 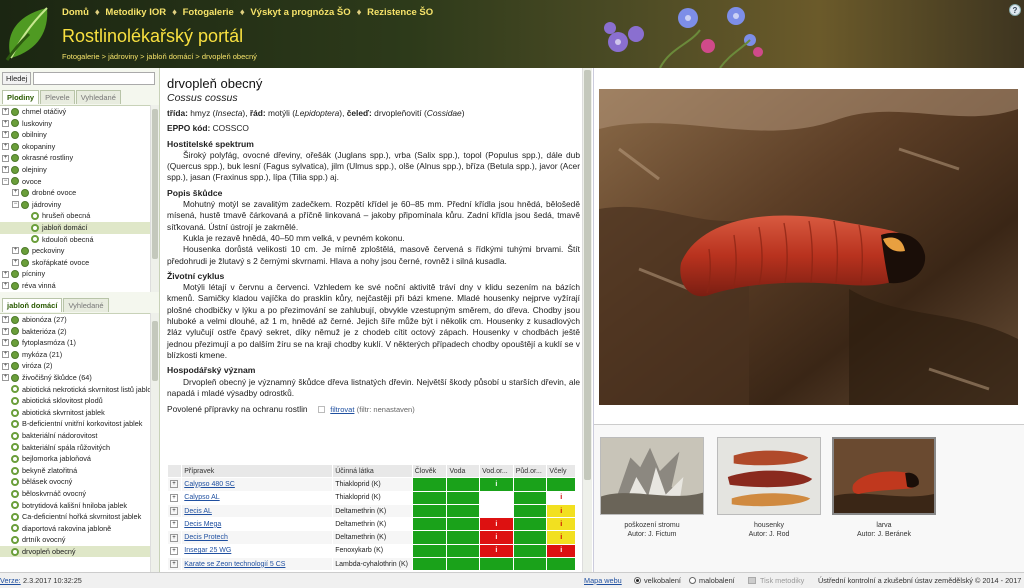 I want to click on tree-node: bělásek ovocný, so click(x=79, y=482).